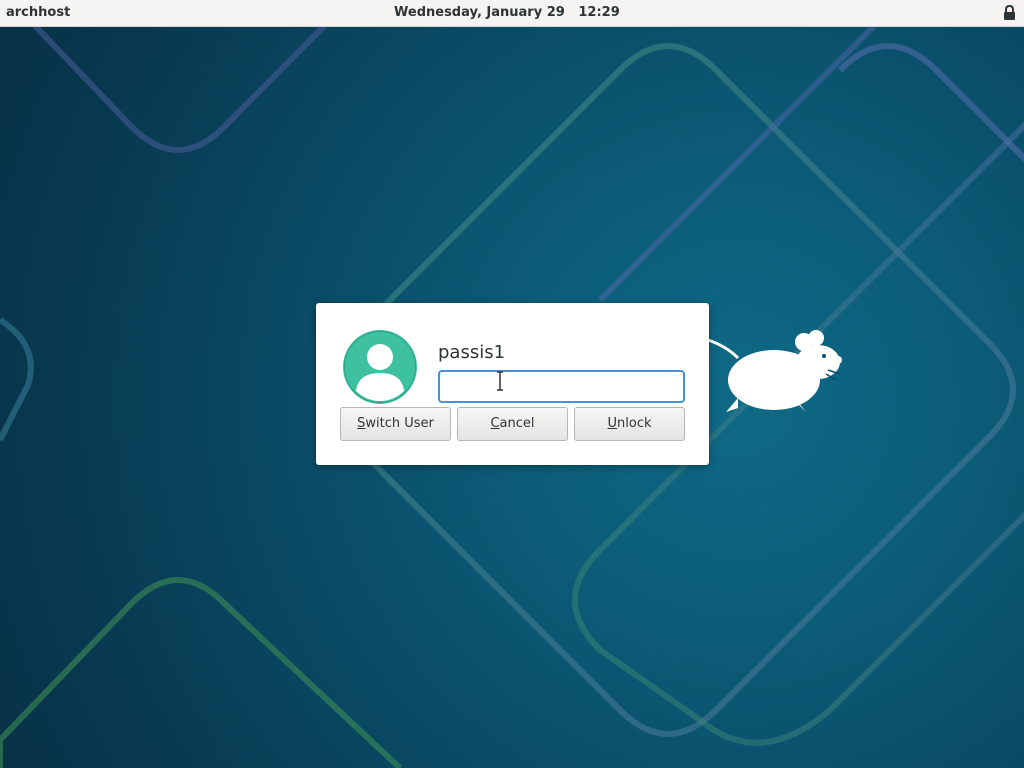 The height and width of the screenshot is (768, 1024). What do you see at coordinates (512, 424) in the screenshot?
I see `cancel-button: Cancel` at bounding box center [512, 424].